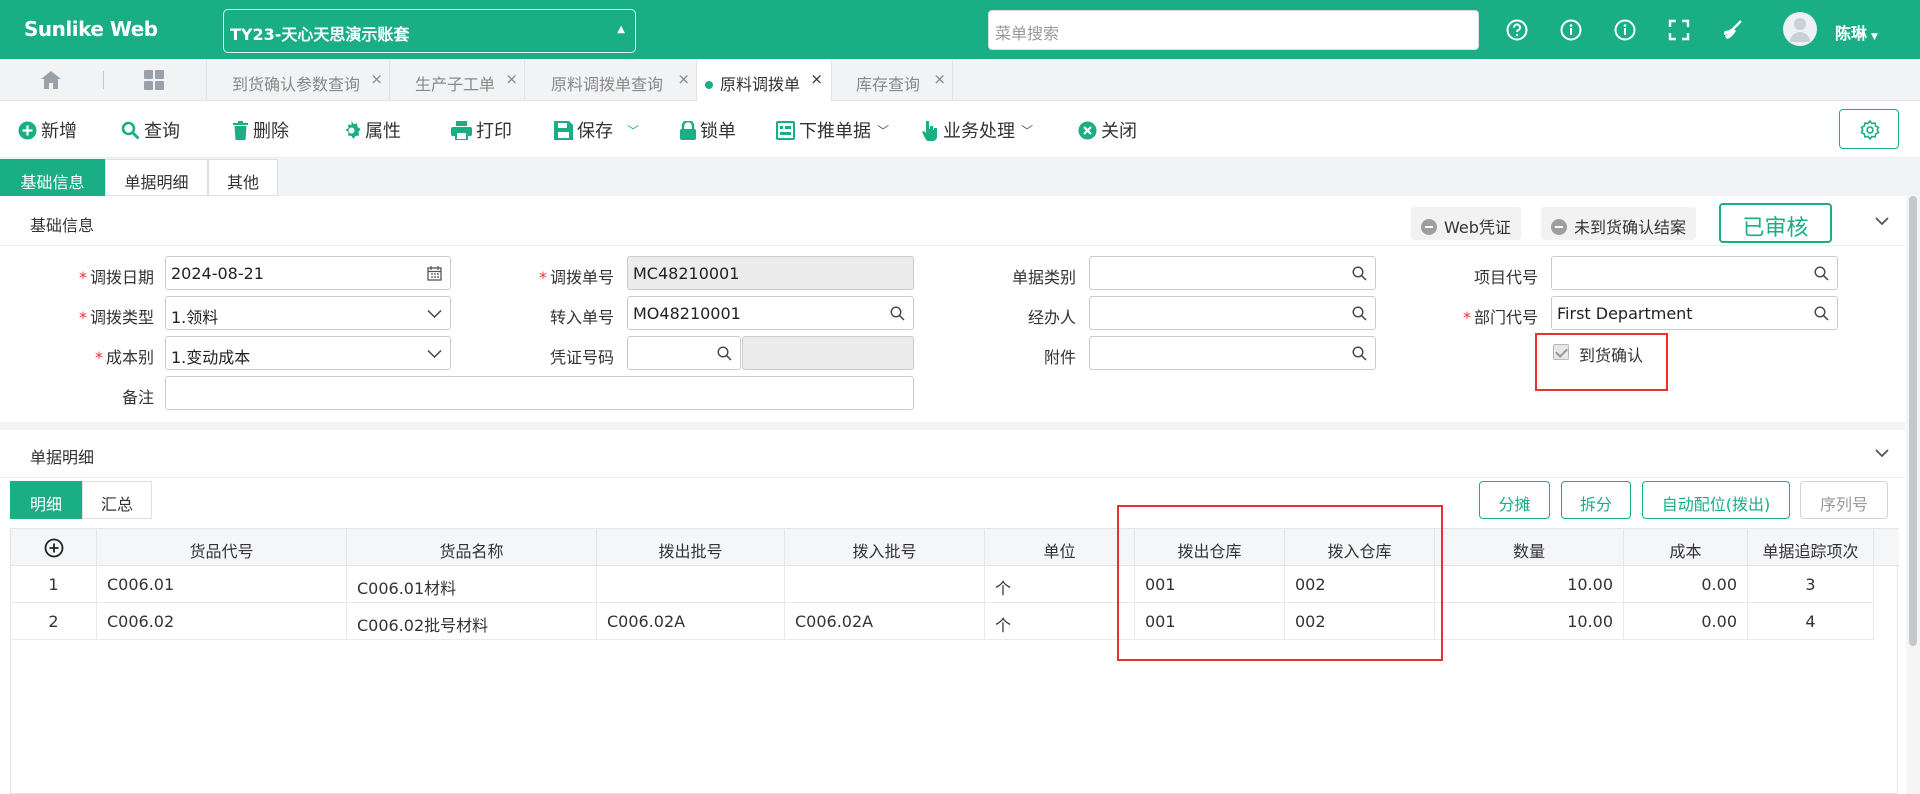 Image resolution: width=1920 pixels, height=794 pixels. Describe the element at coordinates (952, 426) in the screenshot. I see `section-gap` at that location.